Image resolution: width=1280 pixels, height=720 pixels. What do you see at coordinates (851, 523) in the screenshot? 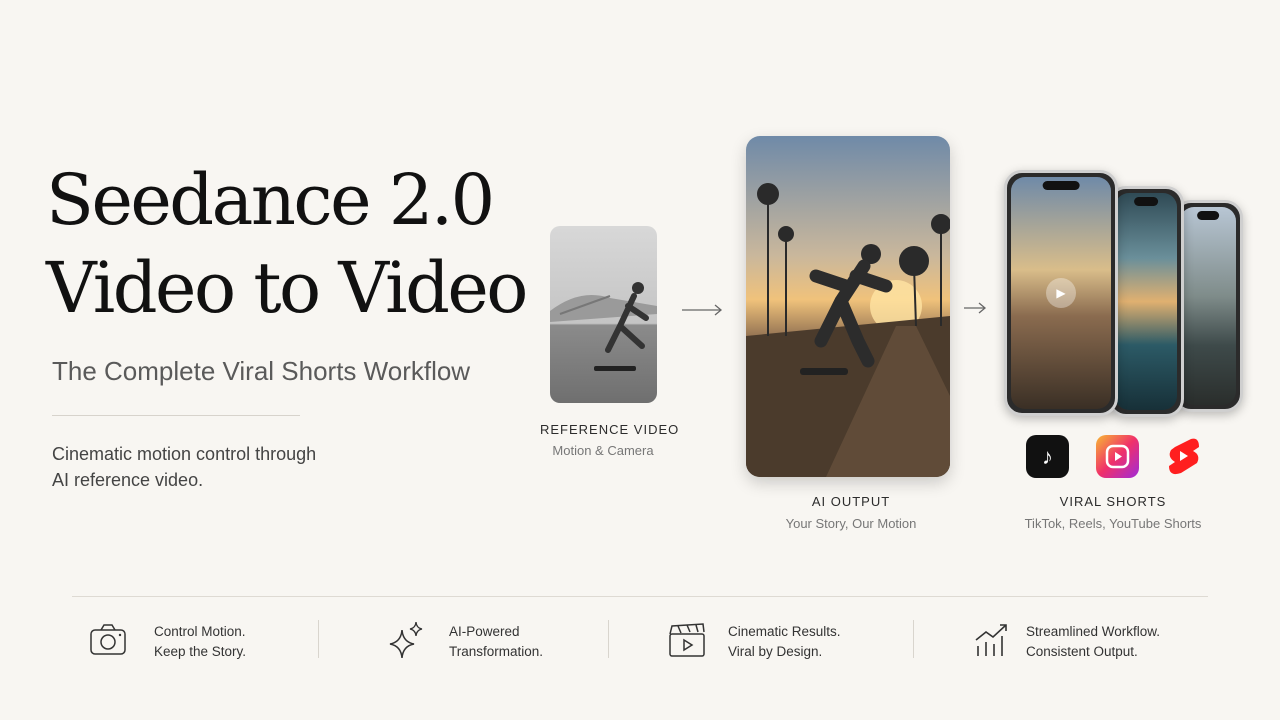
I see `ai-output-sublabel: Your Story, Our Motion` at bounding box center [851, 523].